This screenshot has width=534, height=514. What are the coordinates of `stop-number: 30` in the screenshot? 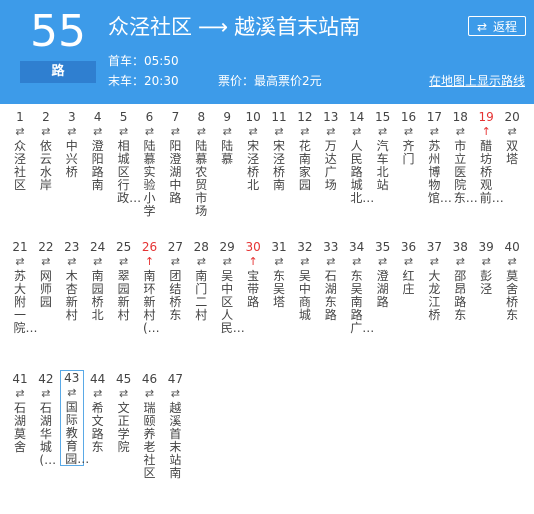 It's located at (253, 247).